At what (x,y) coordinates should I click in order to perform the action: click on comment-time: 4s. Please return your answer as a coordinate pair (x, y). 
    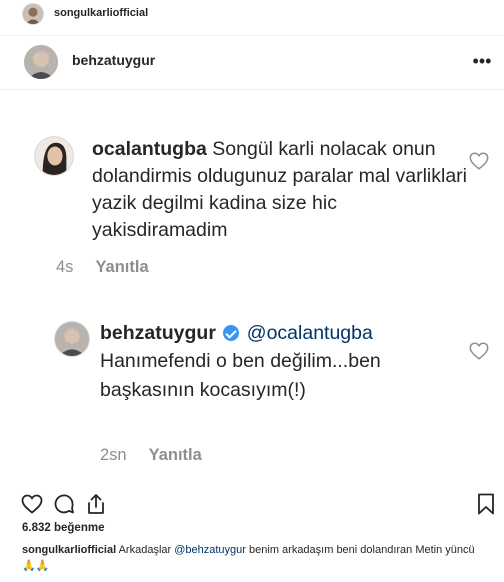
    Looking at the image, I should click on (65, 267).